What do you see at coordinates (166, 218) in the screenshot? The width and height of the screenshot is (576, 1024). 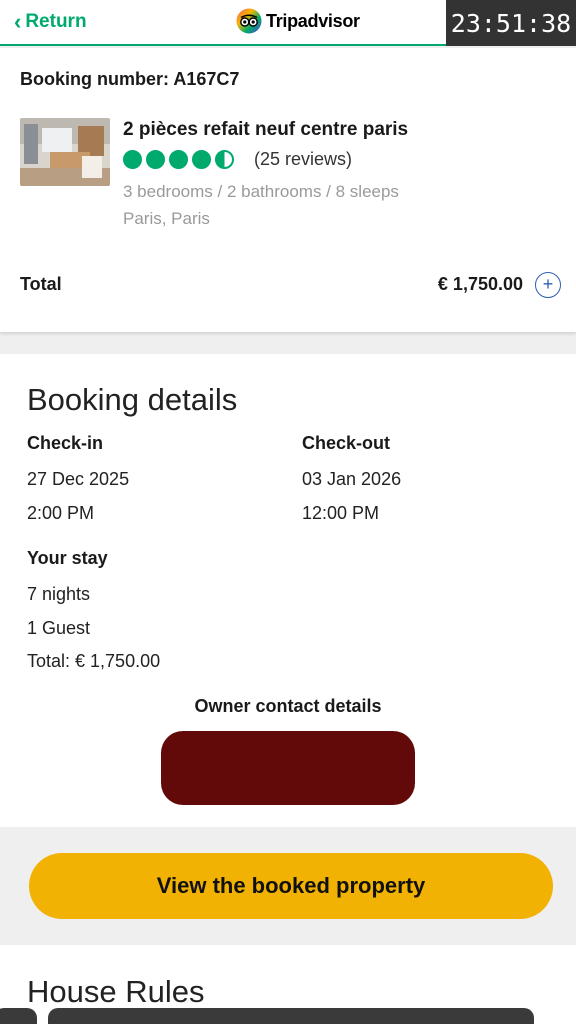 I see `property-location: Paris, Paris` at bounding box center [166, 218].